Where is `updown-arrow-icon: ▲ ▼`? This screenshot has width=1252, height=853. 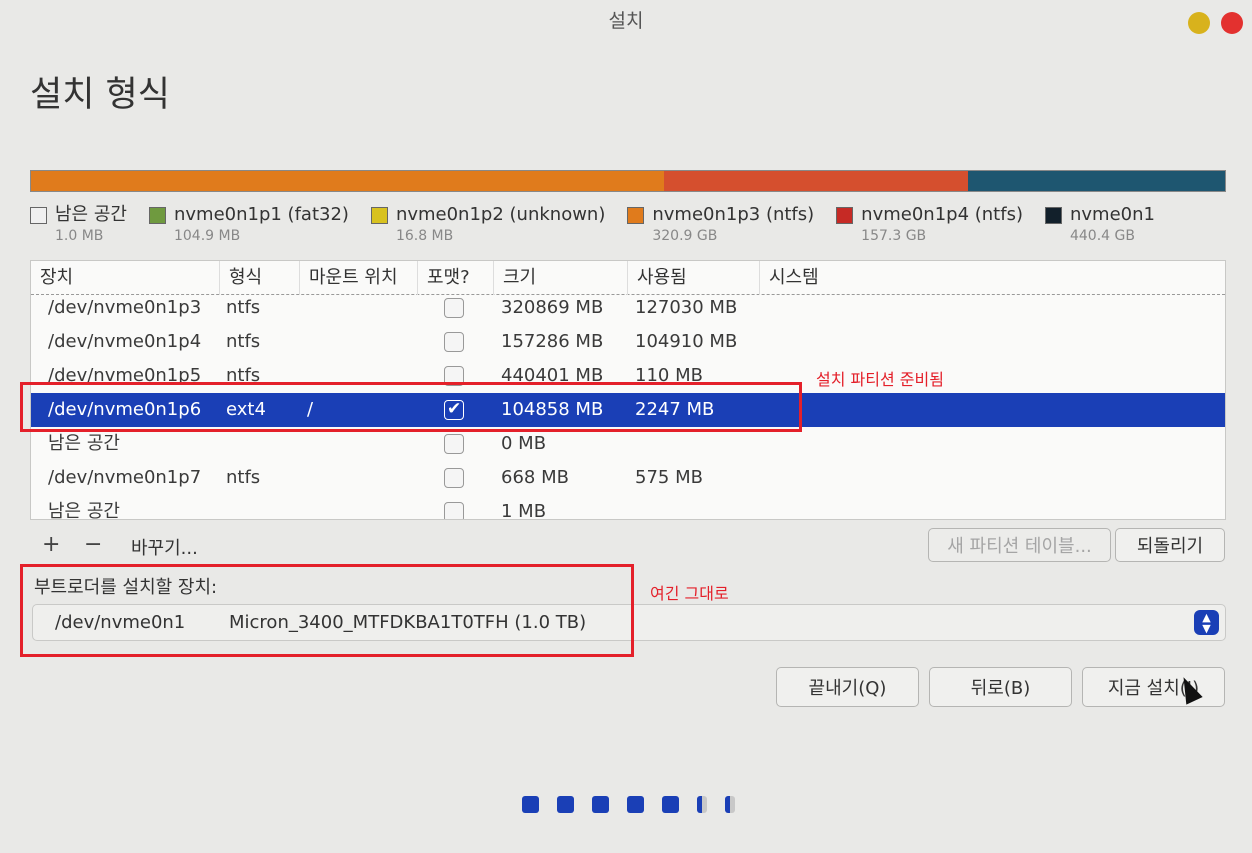 updown-arrow-icon: ▲ ▼ is located at coordinates (1206, 622).